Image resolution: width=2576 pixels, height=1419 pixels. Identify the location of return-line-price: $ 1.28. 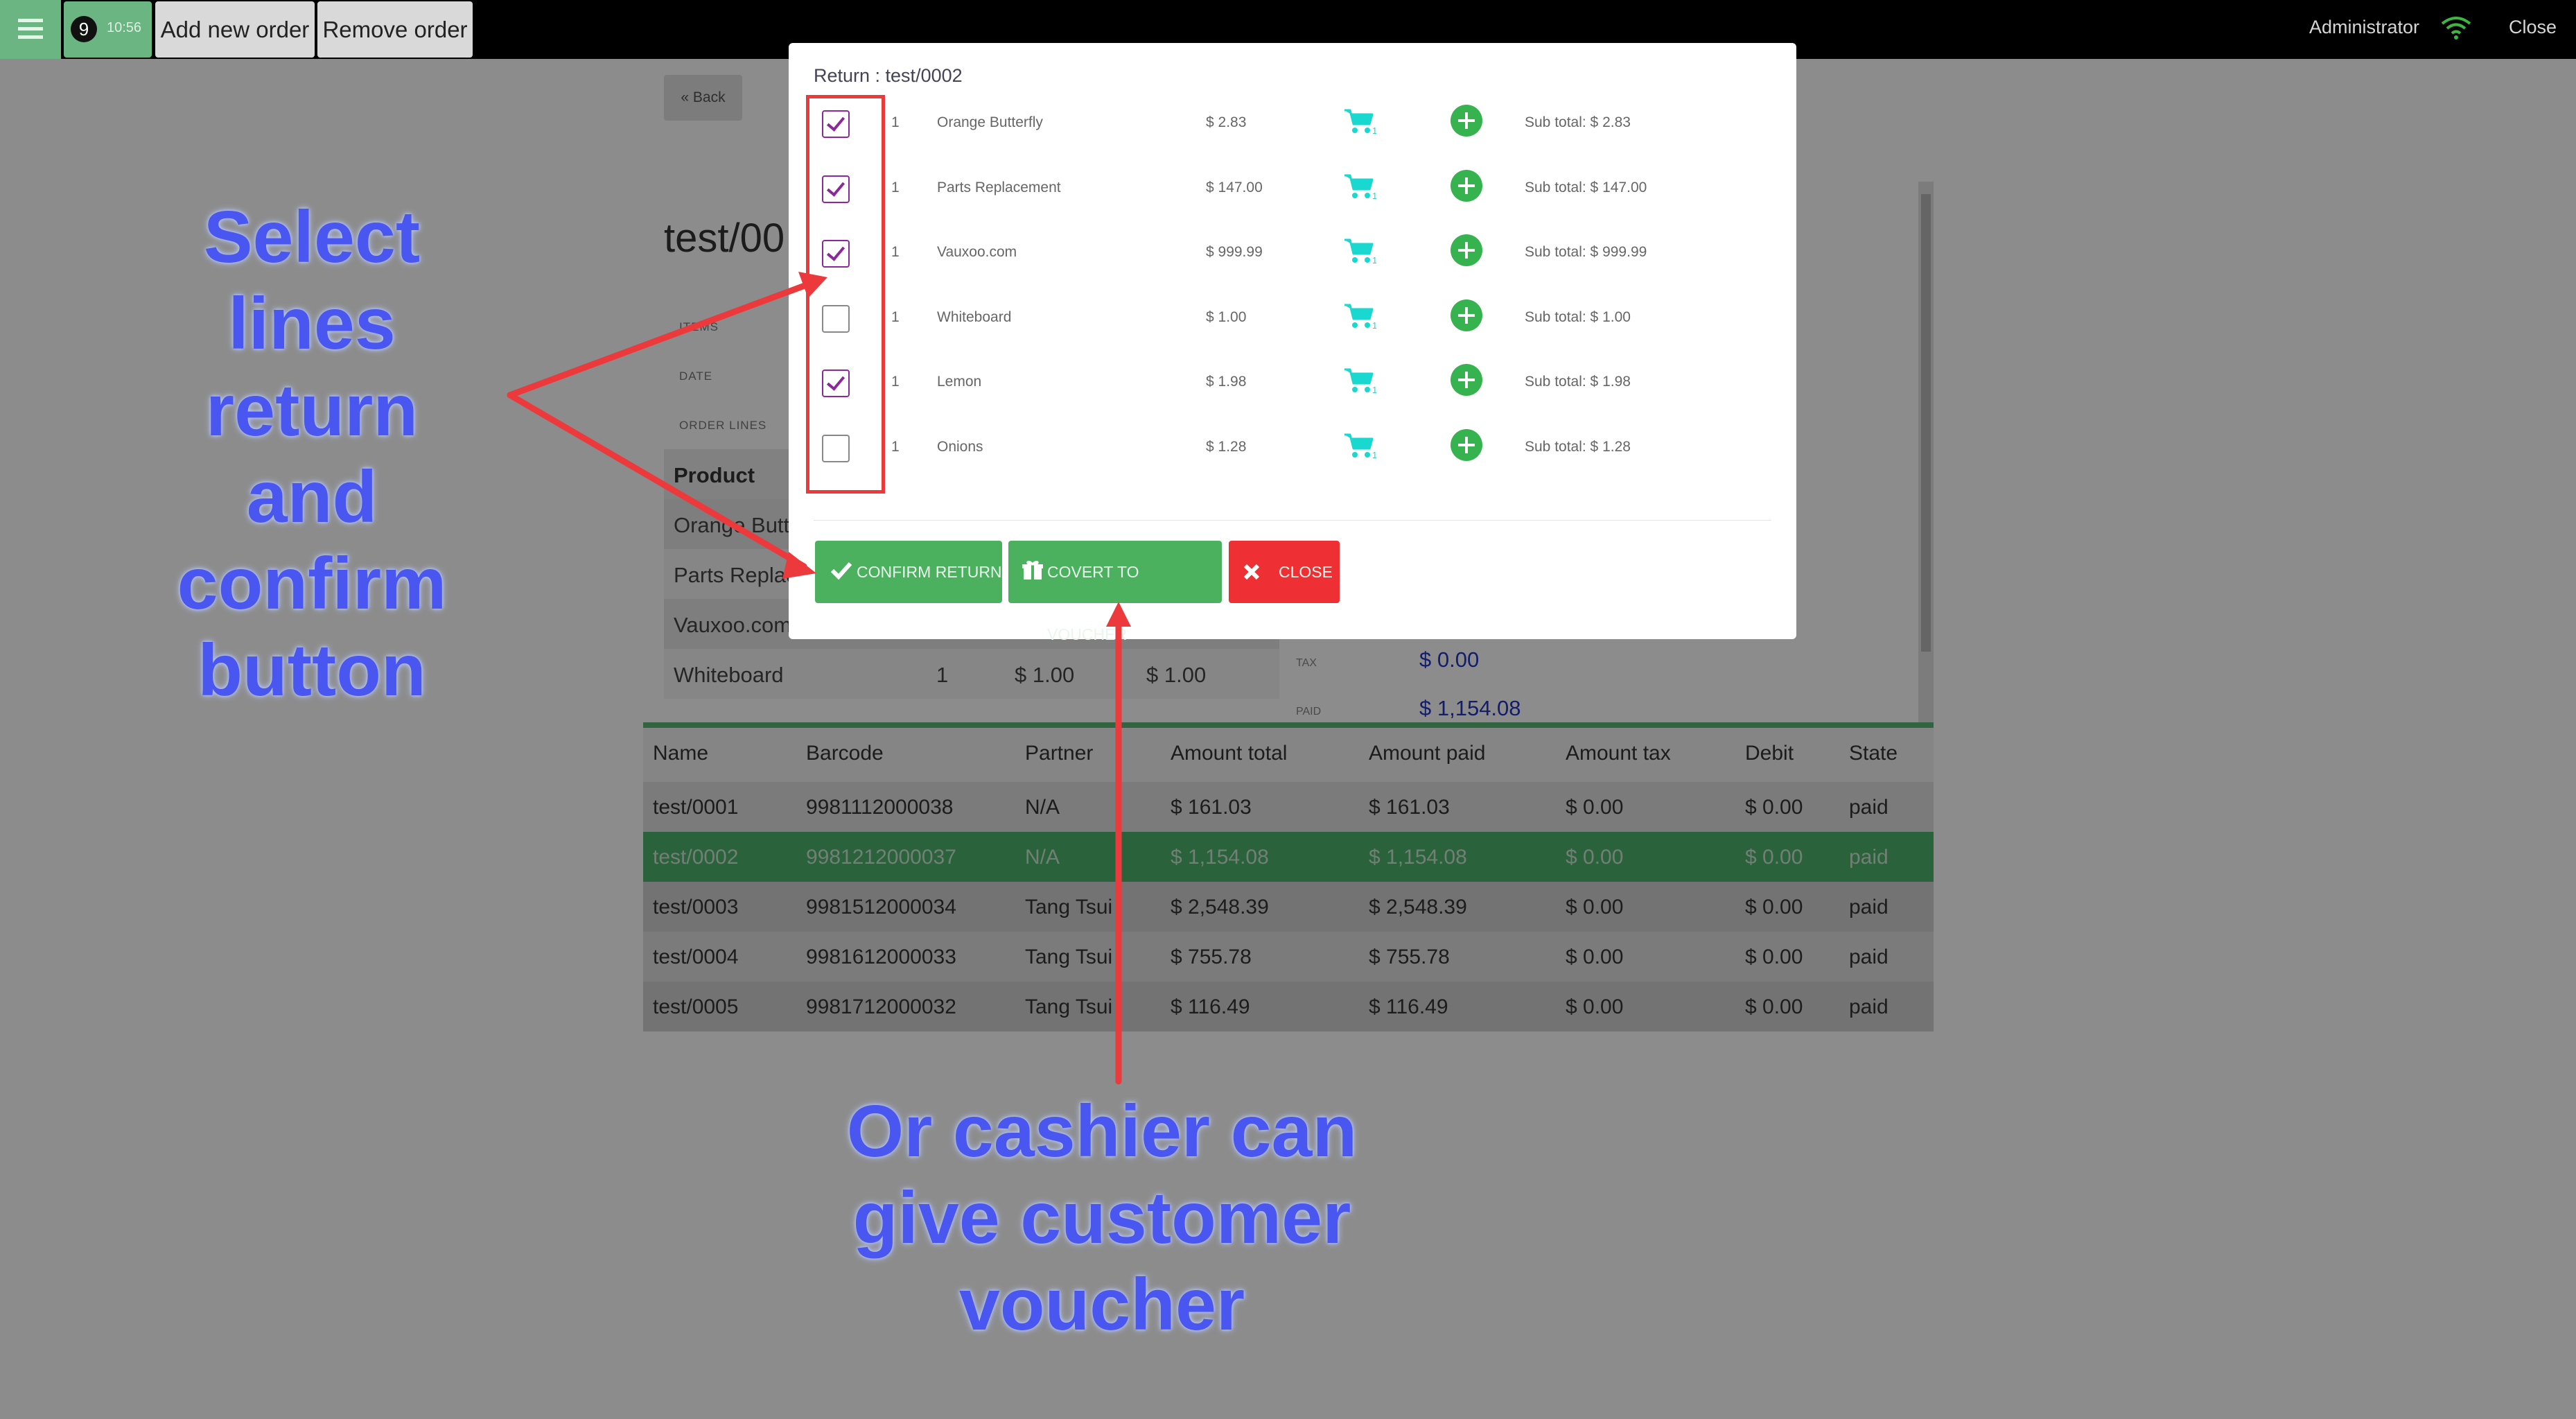
(1226, 446).